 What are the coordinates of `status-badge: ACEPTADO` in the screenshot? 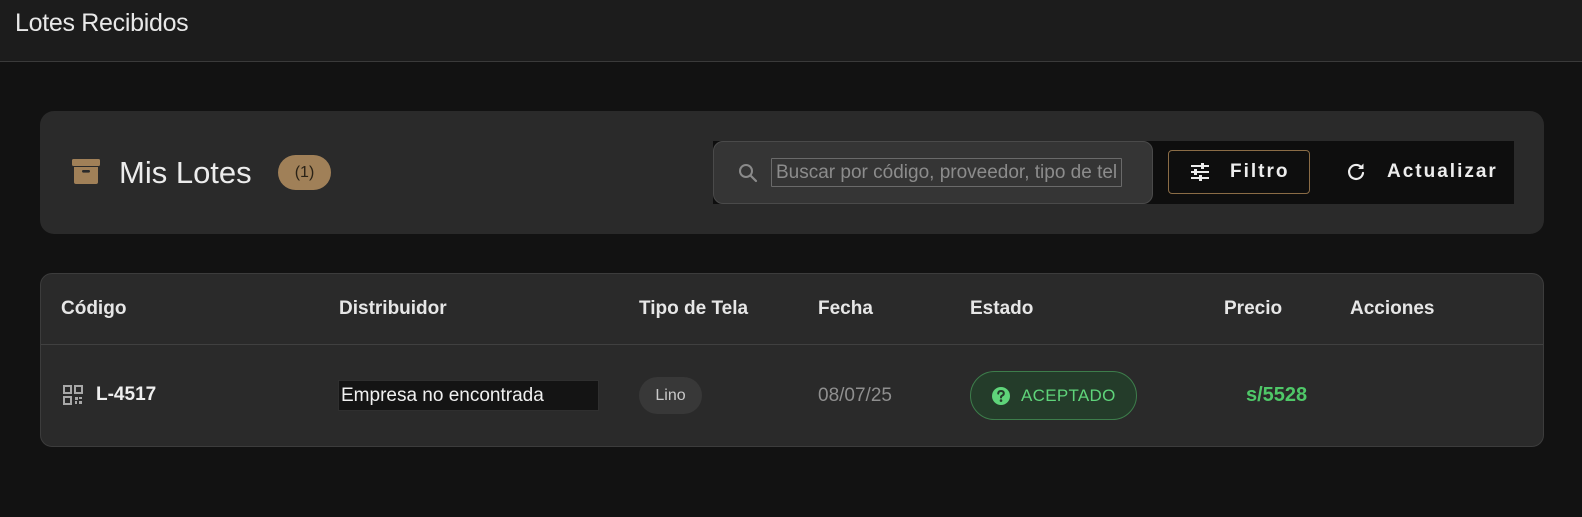 It's located at (1053, 395).